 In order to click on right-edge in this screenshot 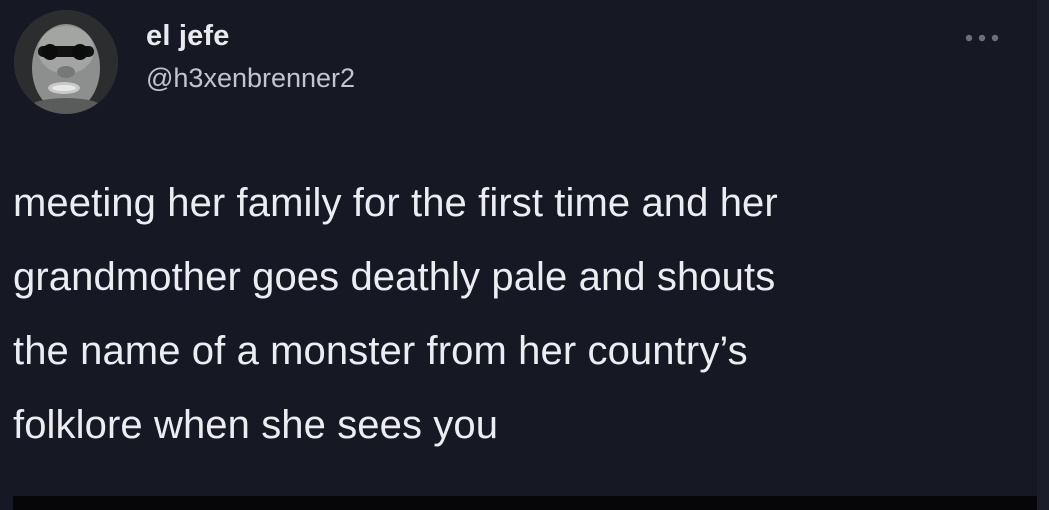, I will do `click(1043, 255)`.